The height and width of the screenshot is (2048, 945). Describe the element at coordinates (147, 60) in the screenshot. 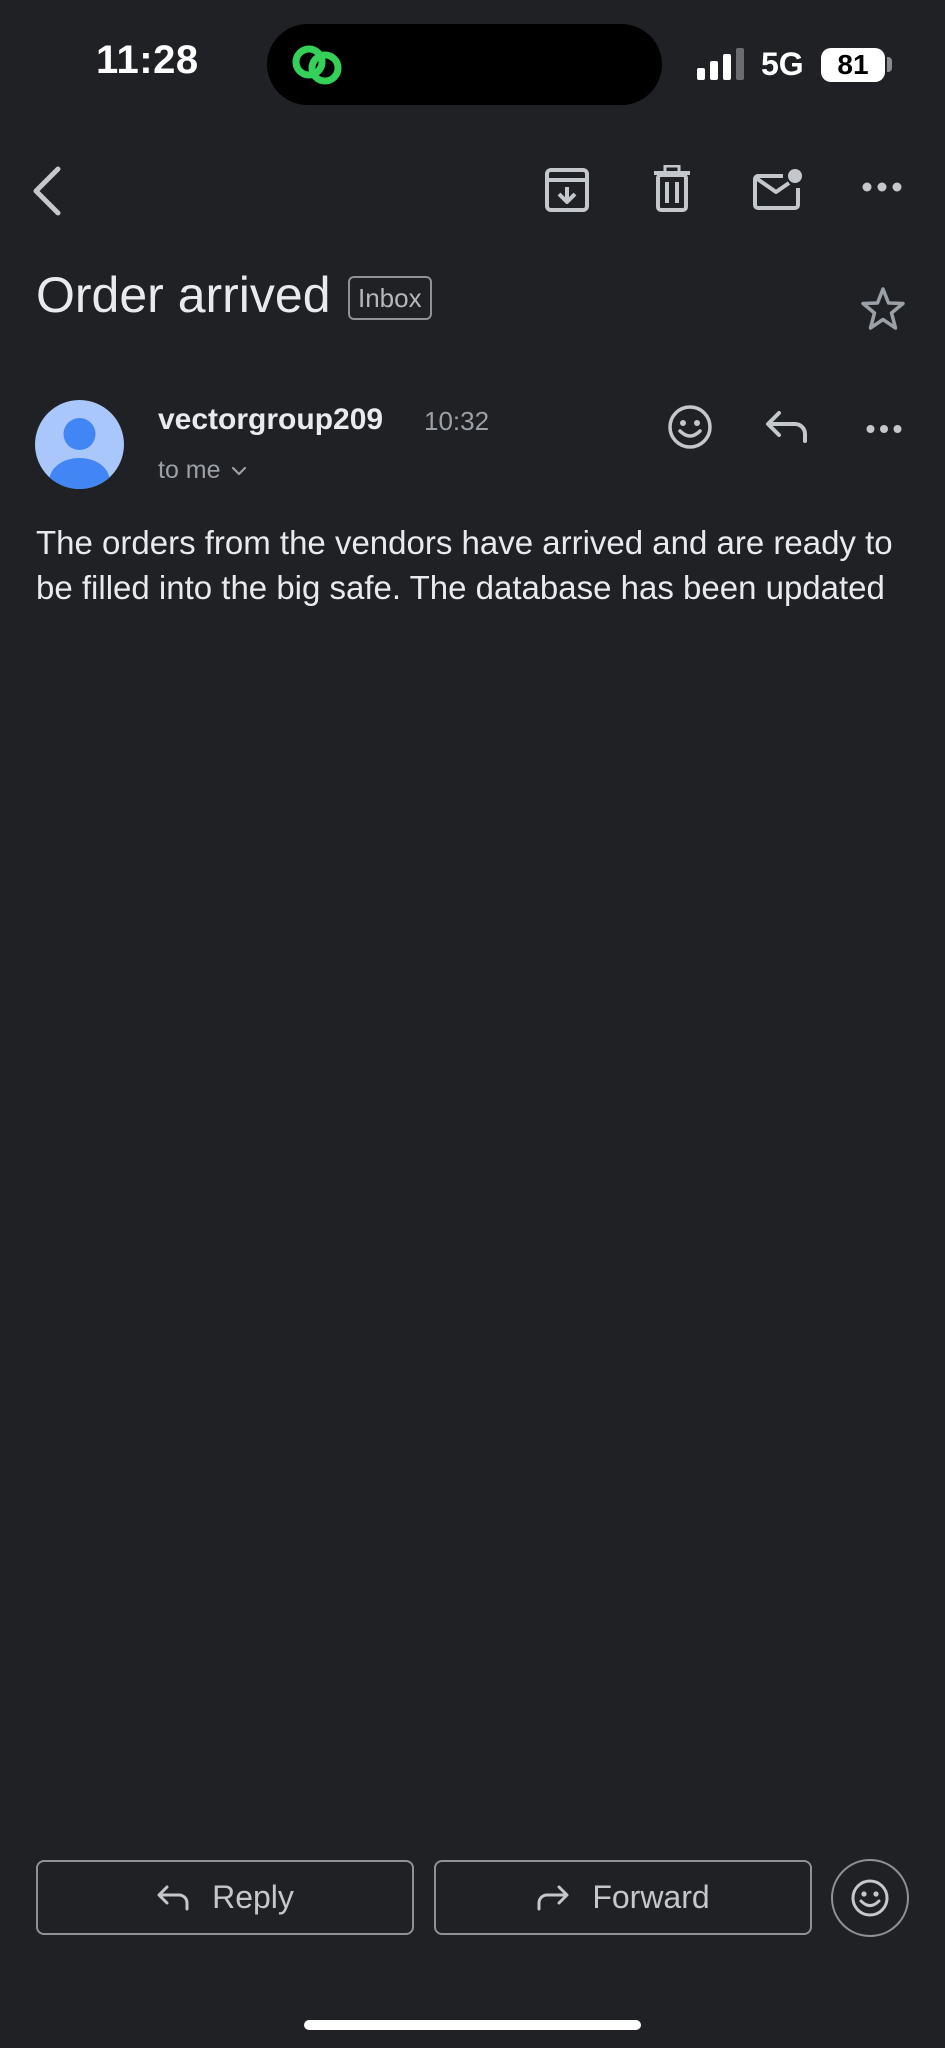

I see `status-time: 11:28` at that location.